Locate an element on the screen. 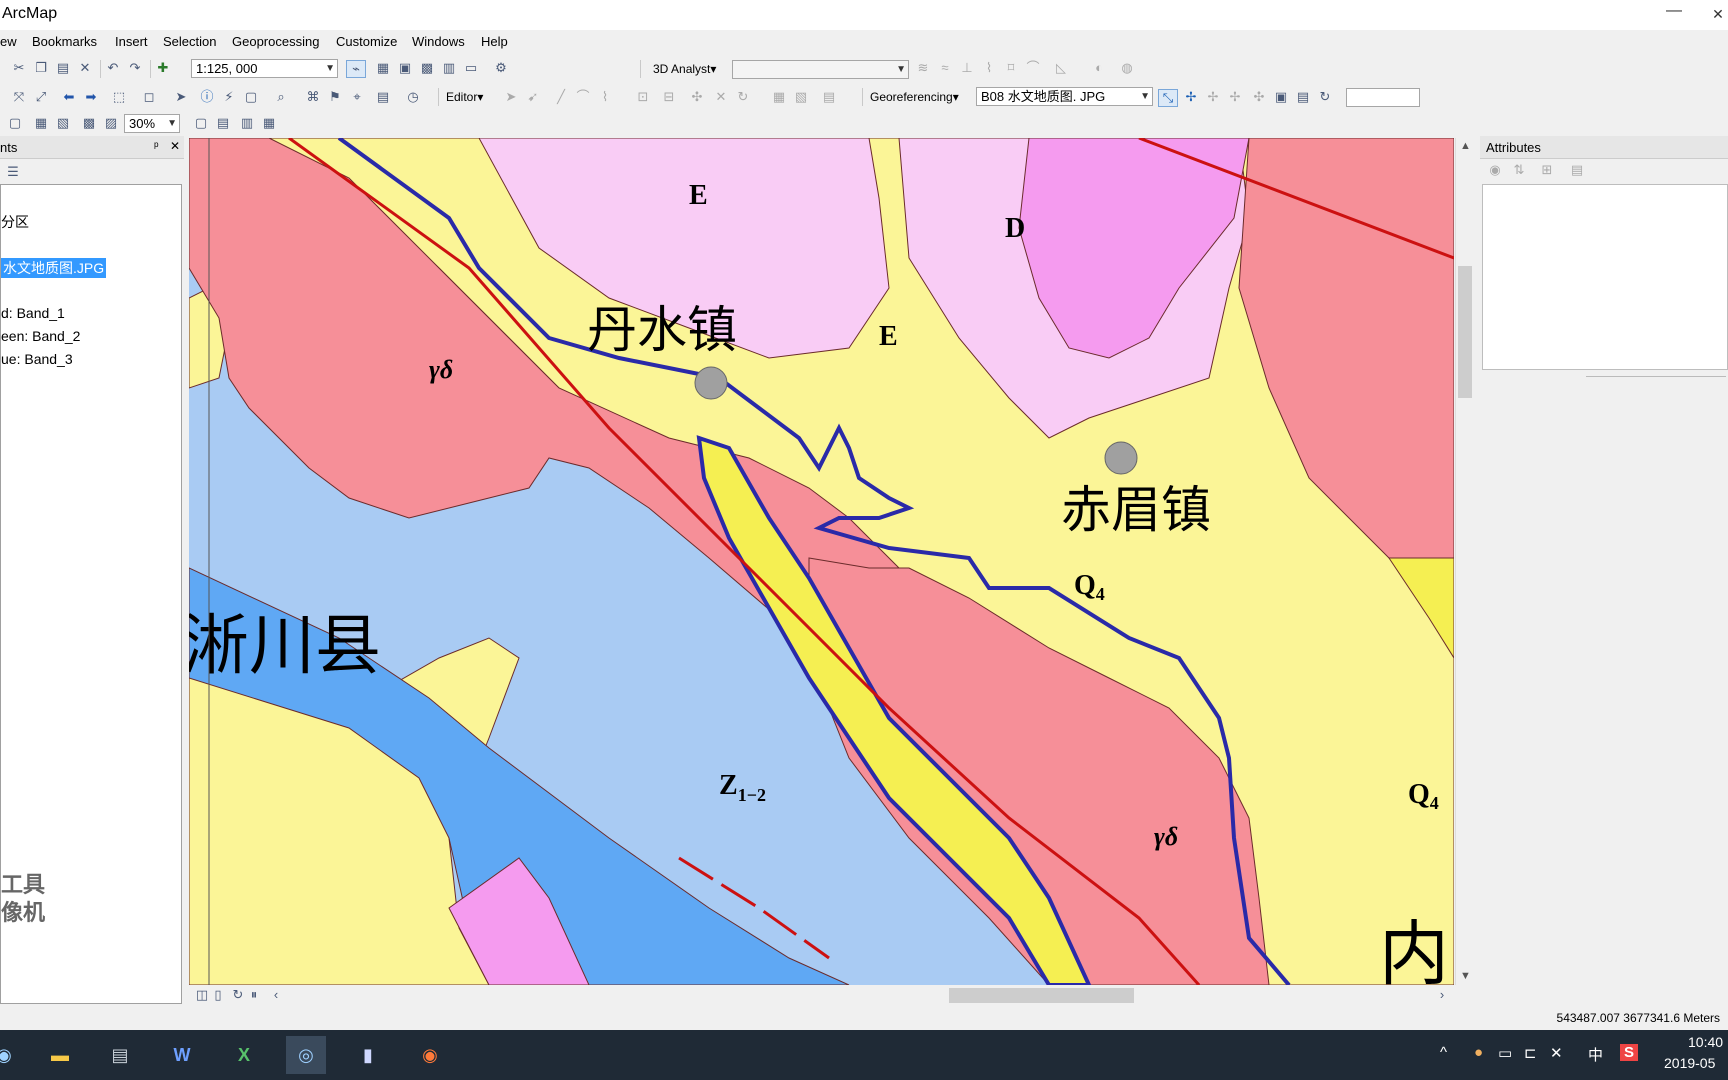 The width and height of the screenshot is (1728, 1080). sogou-icon: S is located at coordinates (1629, 1052).